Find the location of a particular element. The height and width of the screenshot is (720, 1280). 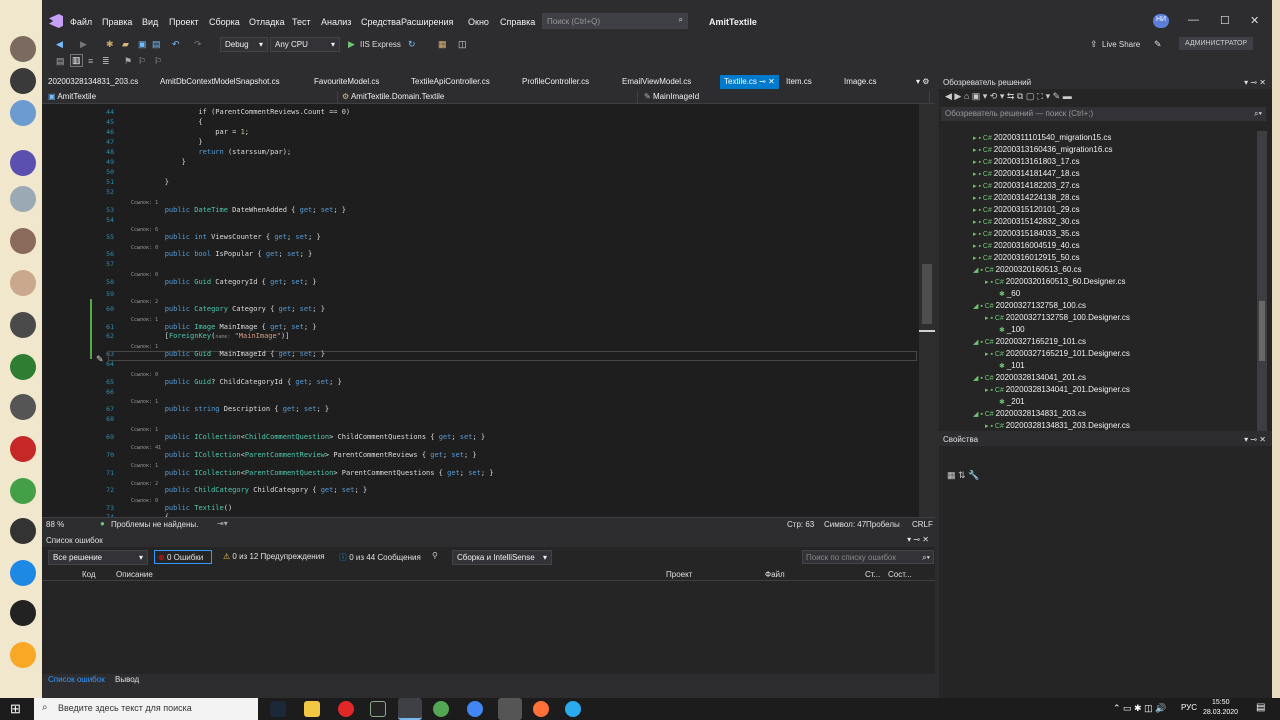

menu-extensions: Расширения is located at coordinates (427, 22).